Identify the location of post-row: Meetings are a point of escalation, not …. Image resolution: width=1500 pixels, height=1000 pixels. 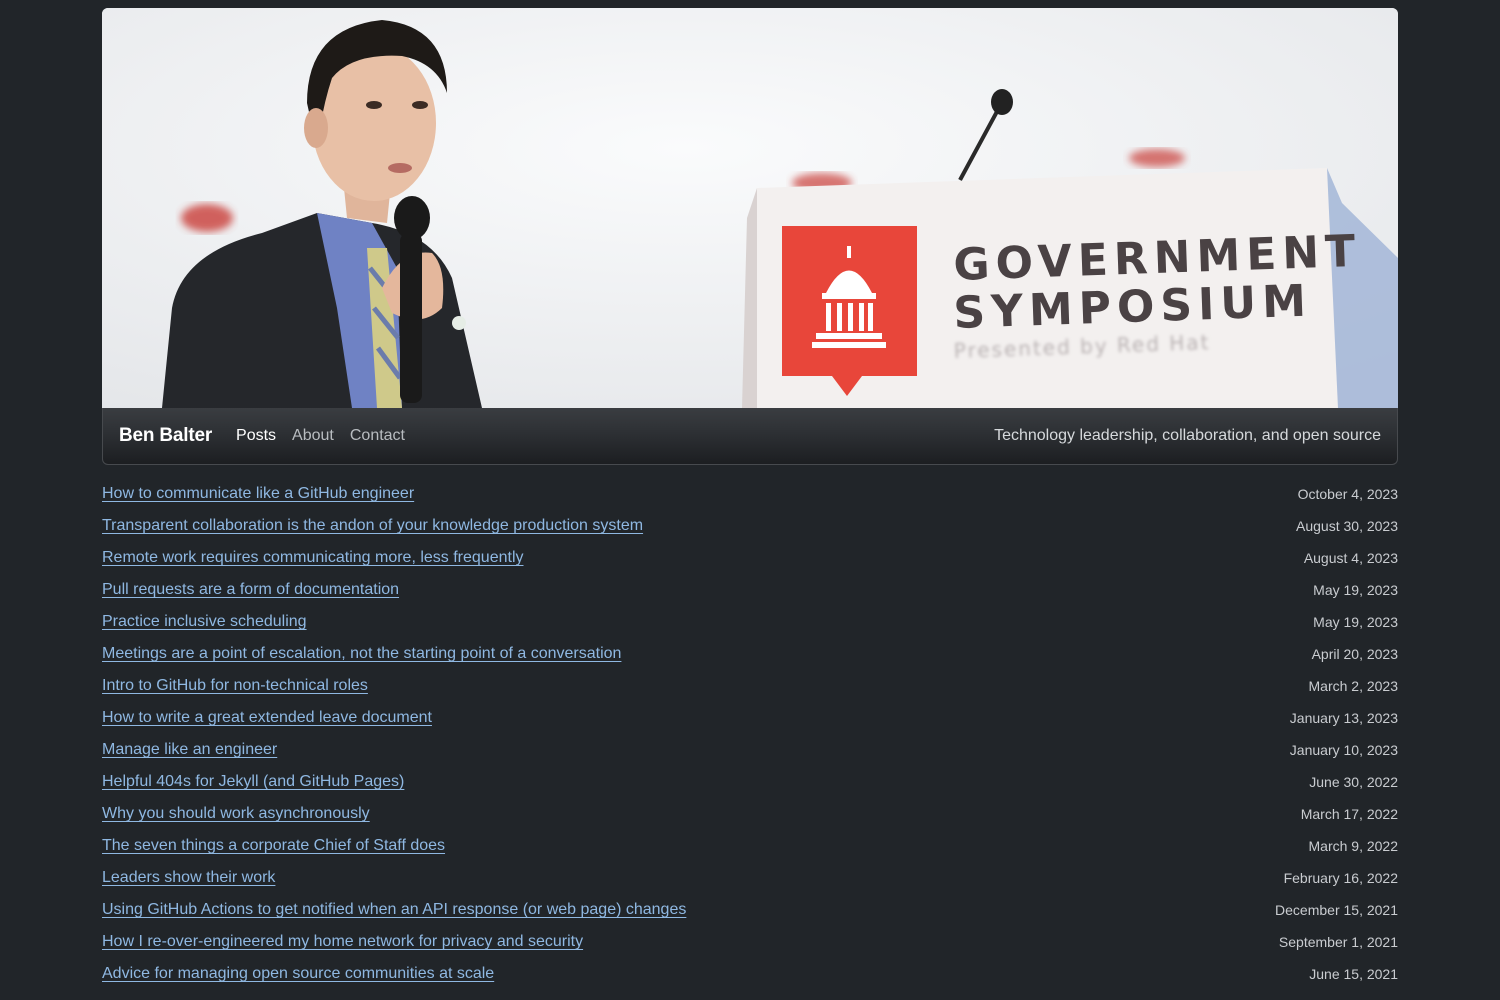
(750, 654).